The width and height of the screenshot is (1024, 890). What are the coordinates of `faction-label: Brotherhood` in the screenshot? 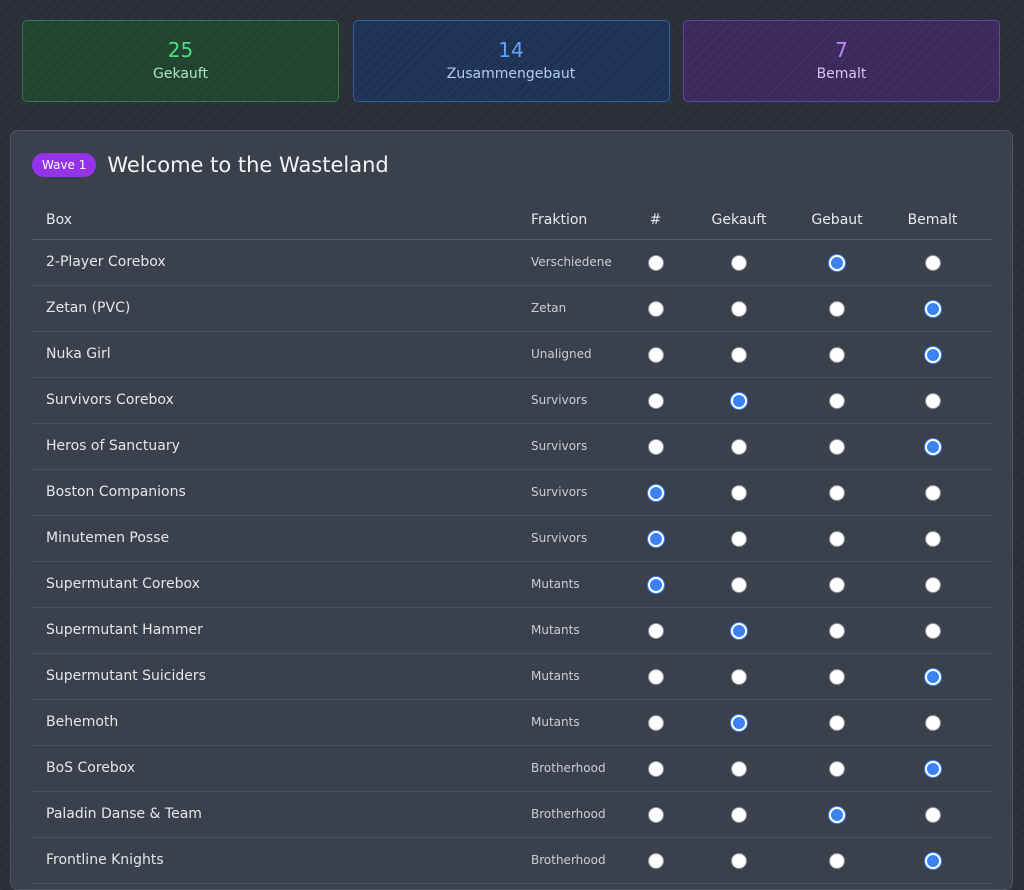 It's located at (575, 814).